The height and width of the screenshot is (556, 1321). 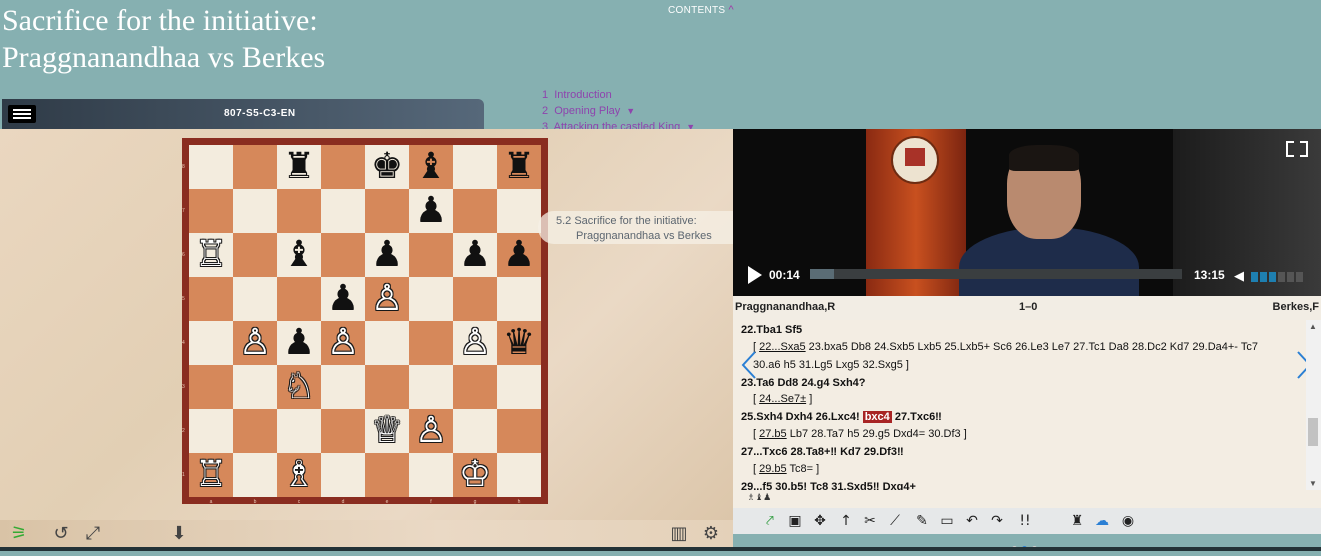 I want to click on chess-piece: ♗, so click(x=299, y=475).